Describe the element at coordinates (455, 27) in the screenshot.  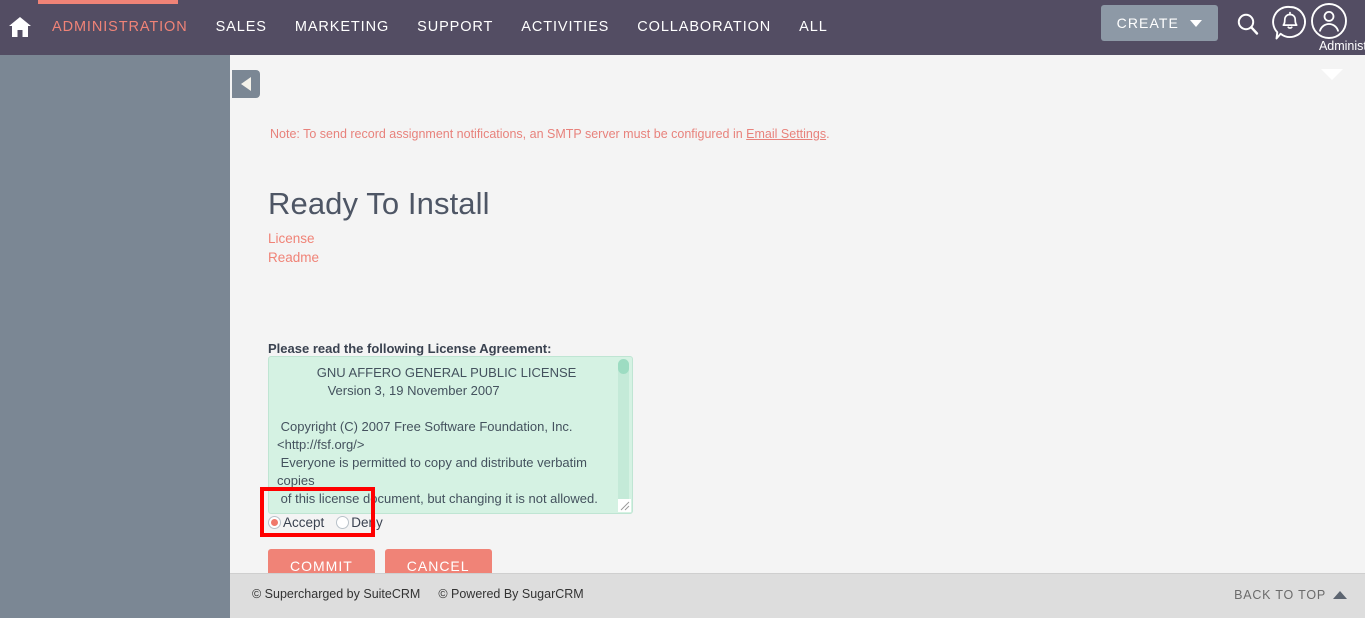
I see `nav-link-support: SUPPORT` at that location.